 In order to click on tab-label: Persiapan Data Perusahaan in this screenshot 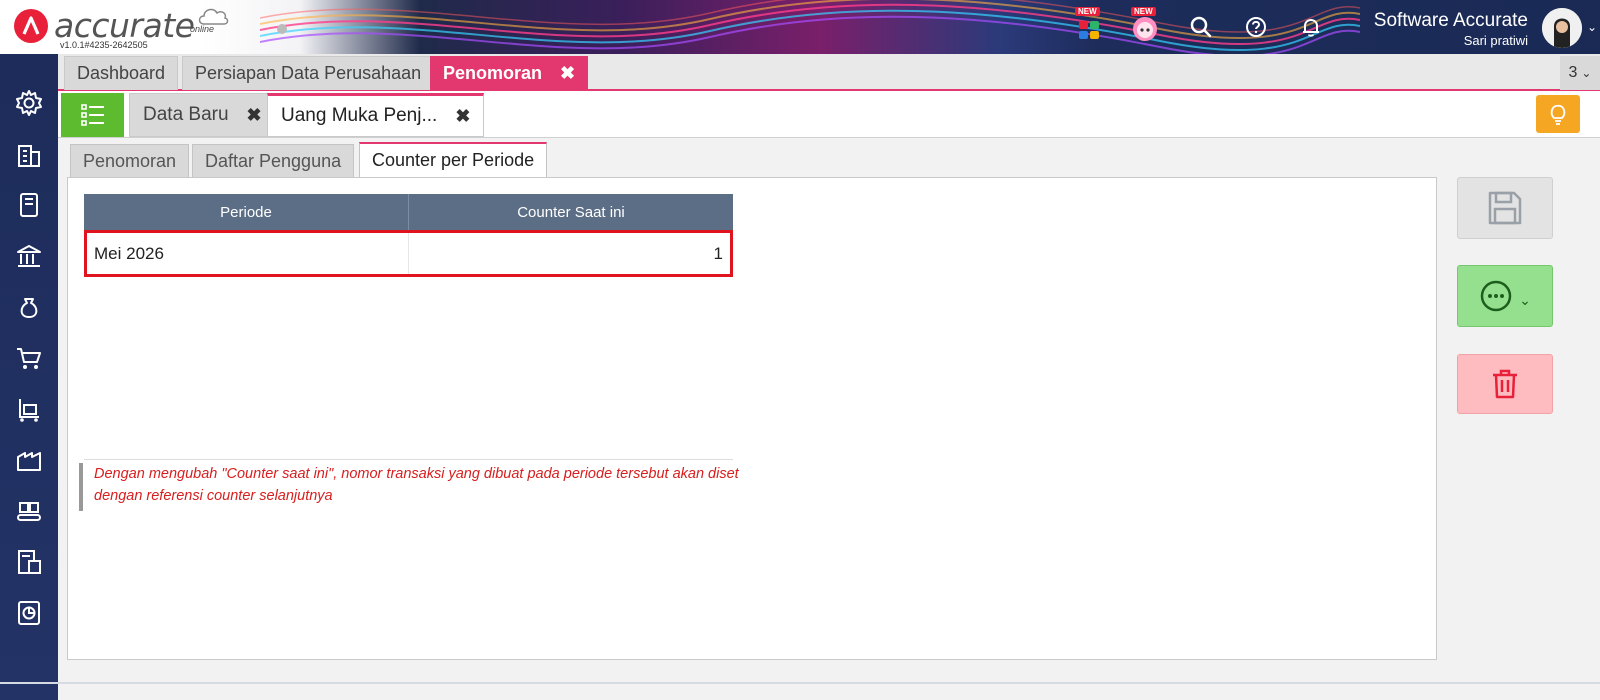, I will do `click(308, 73)`.